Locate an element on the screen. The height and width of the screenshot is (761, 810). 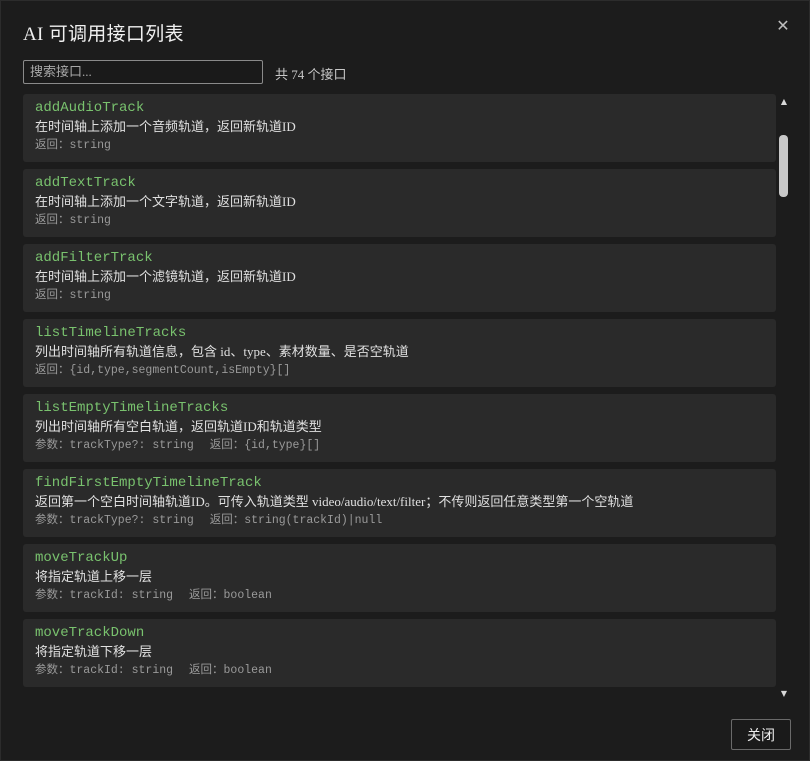
scrollbar: ▲ ▼ is located at coordinates (784, 398).